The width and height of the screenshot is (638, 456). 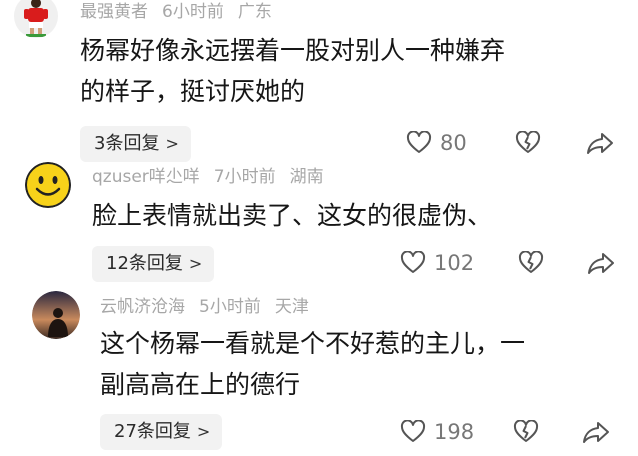 I want to click on share-button, so click(x=596, y=432).